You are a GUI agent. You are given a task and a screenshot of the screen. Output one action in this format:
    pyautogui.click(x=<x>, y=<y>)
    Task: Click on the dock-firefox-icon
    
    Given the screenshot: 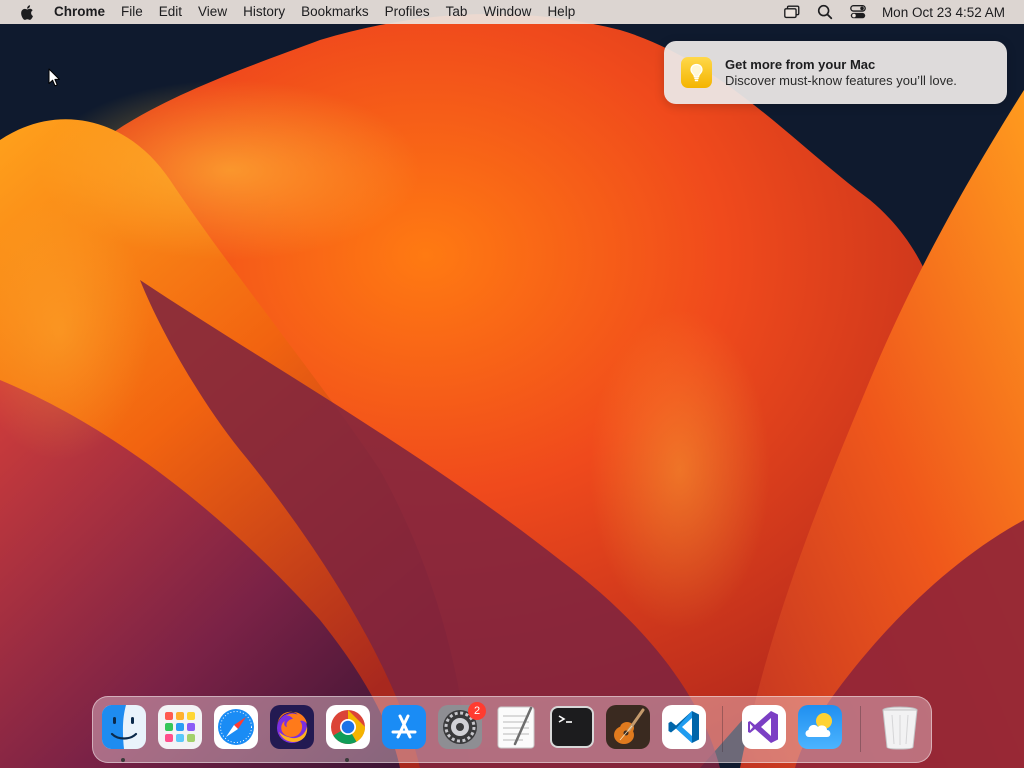 What is the action you would take?
    pyautogui.click(x=292, y=727)
    